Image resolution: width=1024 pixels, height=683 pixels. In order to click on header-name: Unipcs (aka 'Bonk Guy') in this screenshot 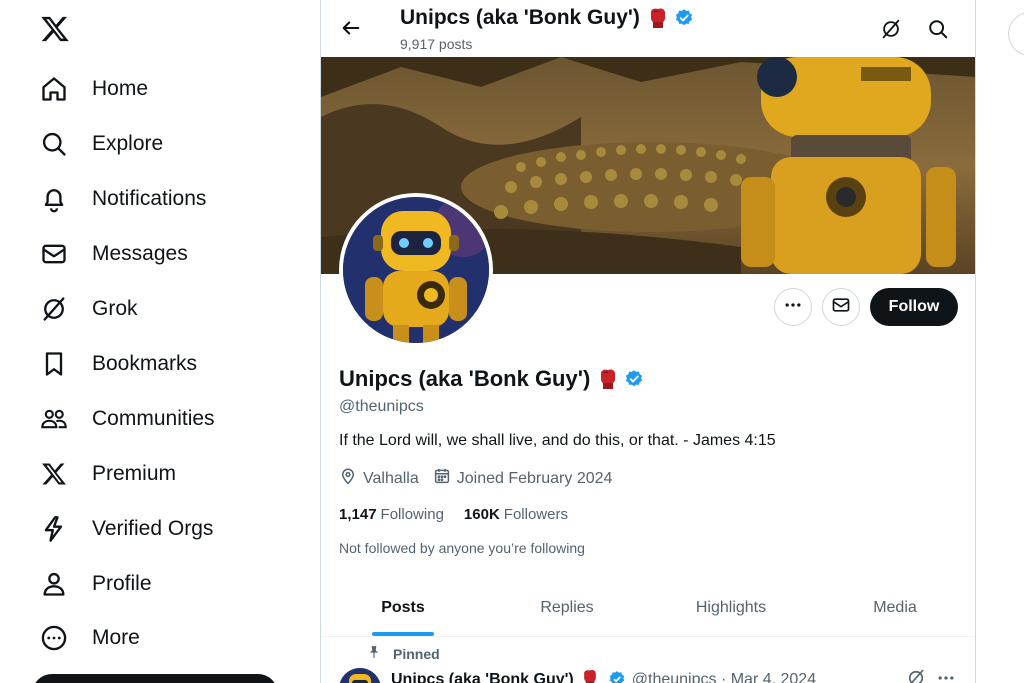, I will do `click(547, 18)`.